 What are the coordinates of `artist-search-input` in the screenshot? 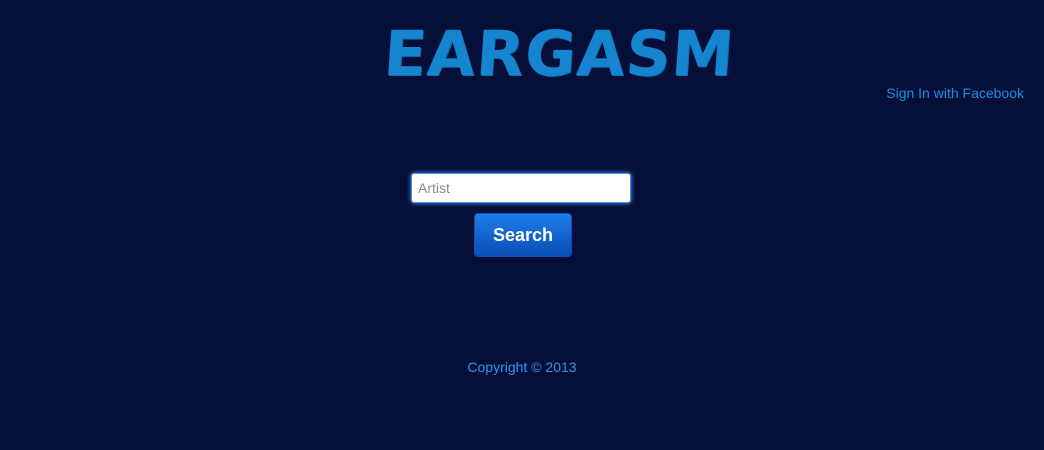 It's located at (521, 188).